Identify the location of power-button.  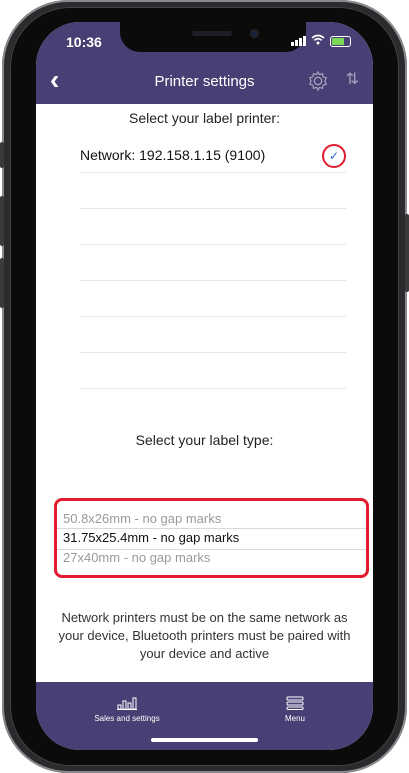
(407, 253).